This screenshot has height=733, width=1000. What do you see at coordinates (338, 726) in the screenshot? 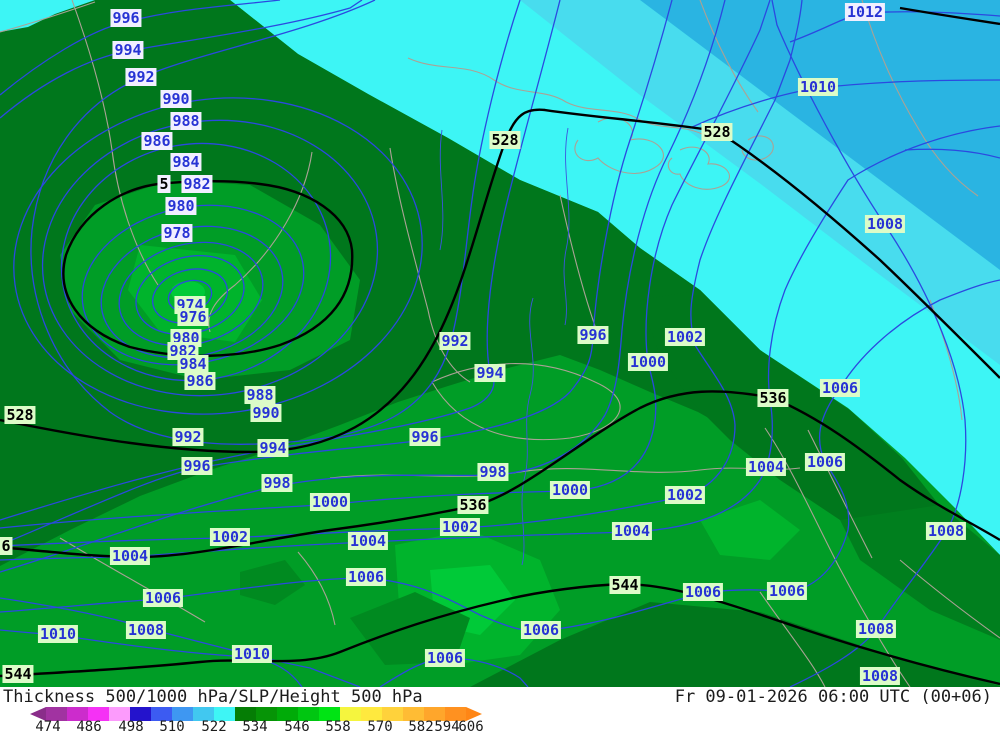
I see `colorbar-tick: 558` at bounding box center [338, 726].